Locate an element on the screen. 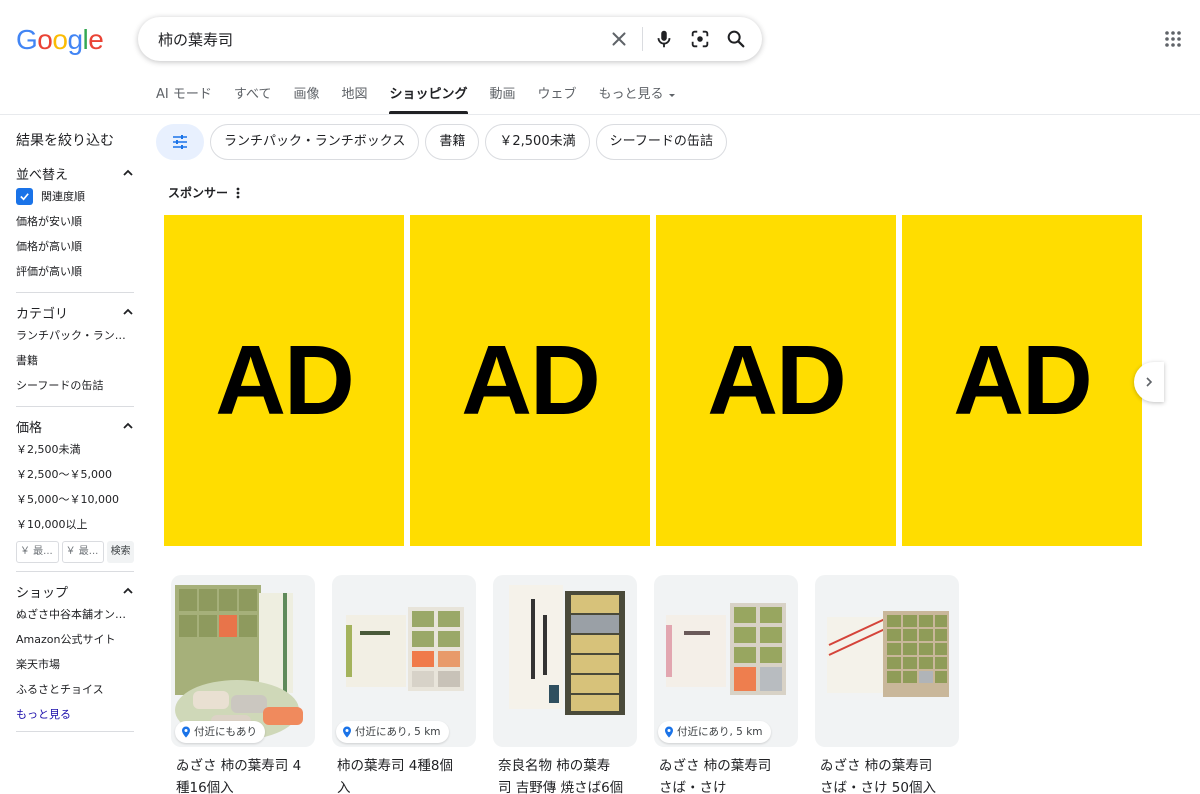  search-divider is located at coordinates (642, 39).